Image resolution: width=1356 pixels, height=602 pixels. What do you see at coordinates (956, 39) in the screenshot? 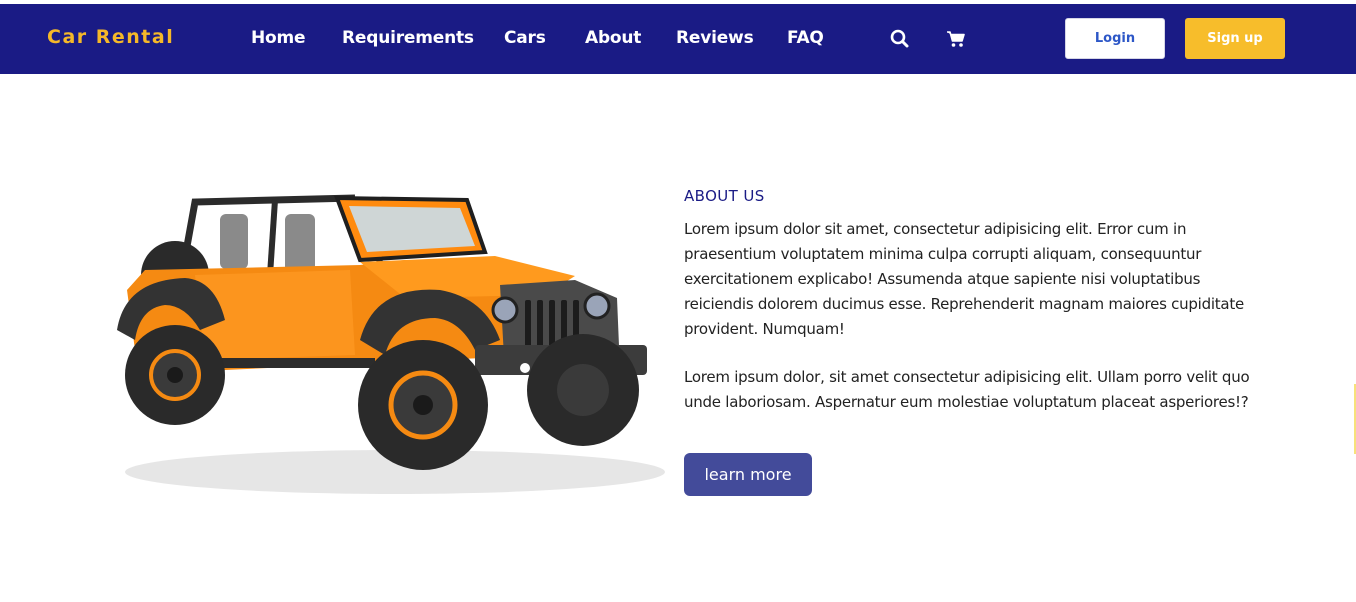
I see `cart-icon` at bounding box center [956, 39].